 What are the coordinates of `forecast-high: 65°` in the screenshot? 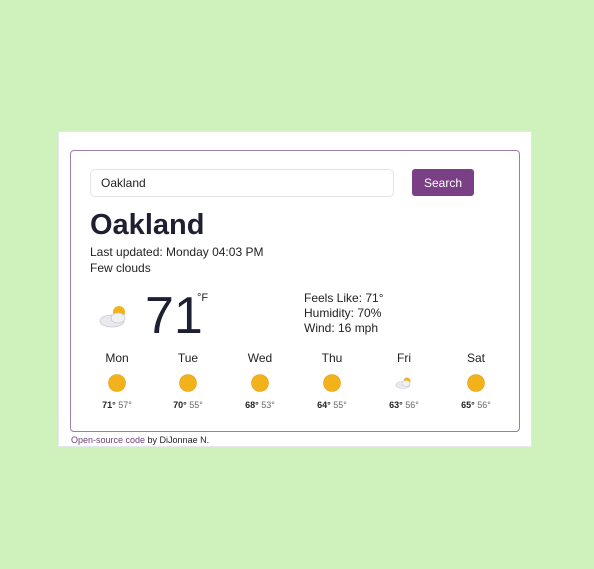 It's located at (468, 405).